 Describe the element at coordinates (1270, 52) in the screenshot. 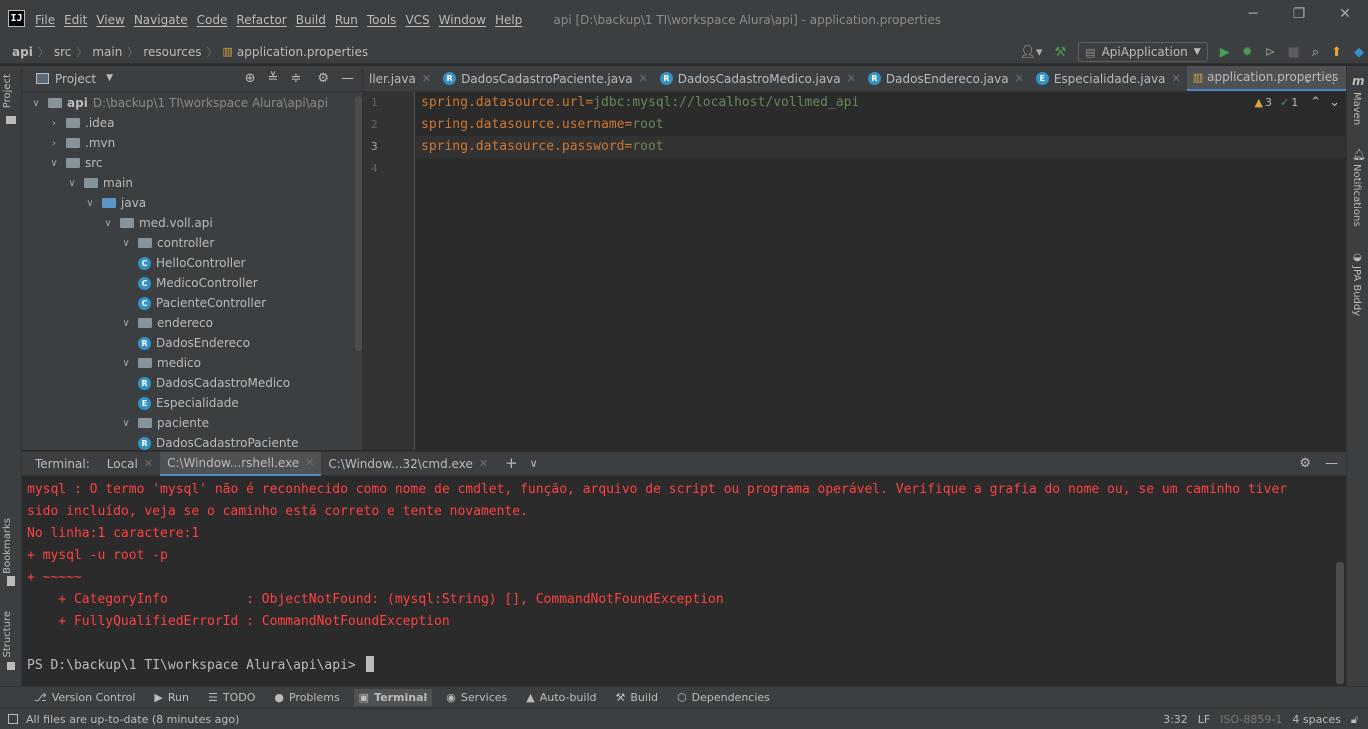

I see `coverage-icon: ⊳` at that location.